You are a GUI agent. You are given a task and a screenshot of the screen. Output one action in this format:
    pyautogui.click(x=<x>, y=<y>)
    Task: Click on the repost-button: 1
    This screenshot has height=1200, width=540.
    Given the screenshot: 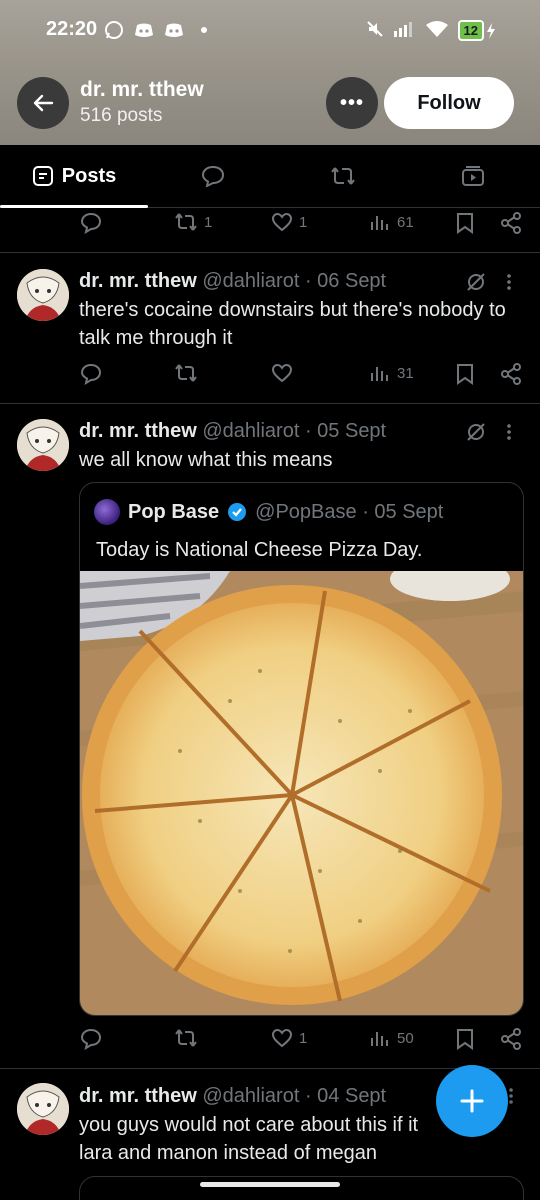 What is the action you would take?
    pyautogui.click(x=193, y=222)
    